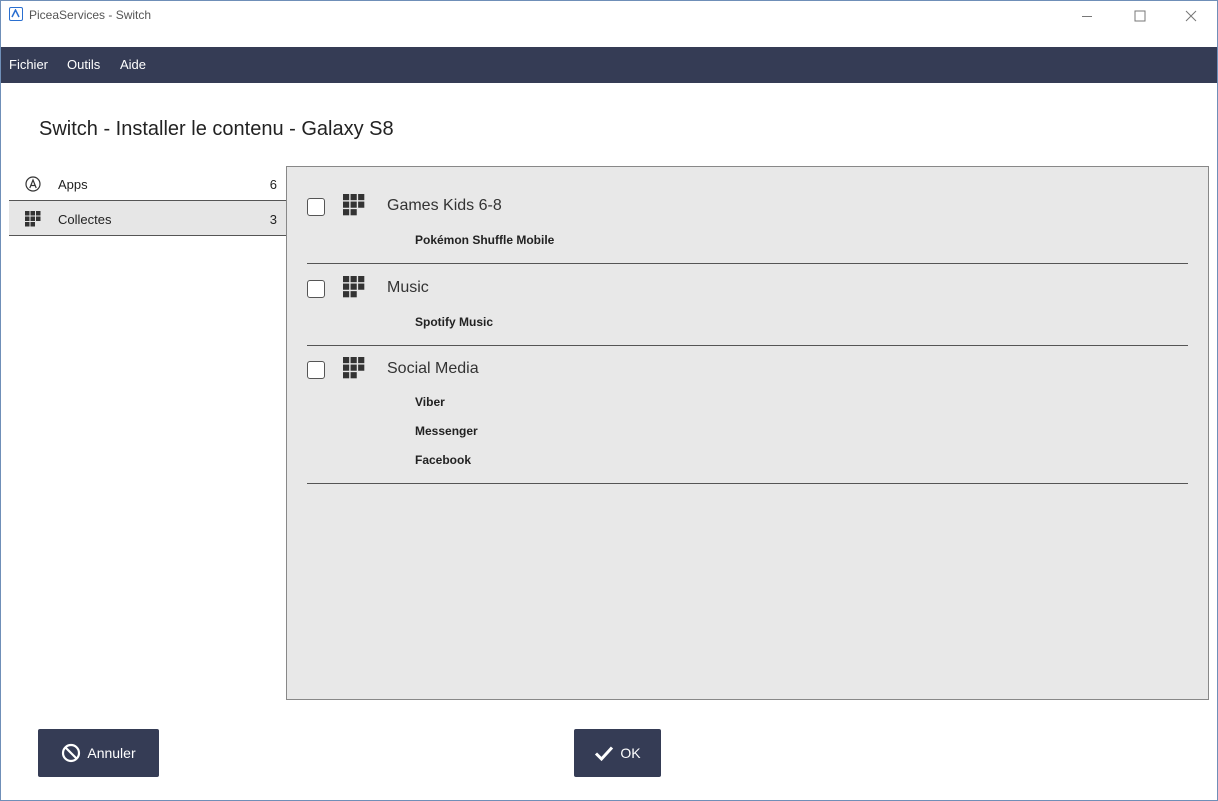  Describe the element at coordinates (33, 184) in the screenshot. I see `apps-circle-icon` at that location.